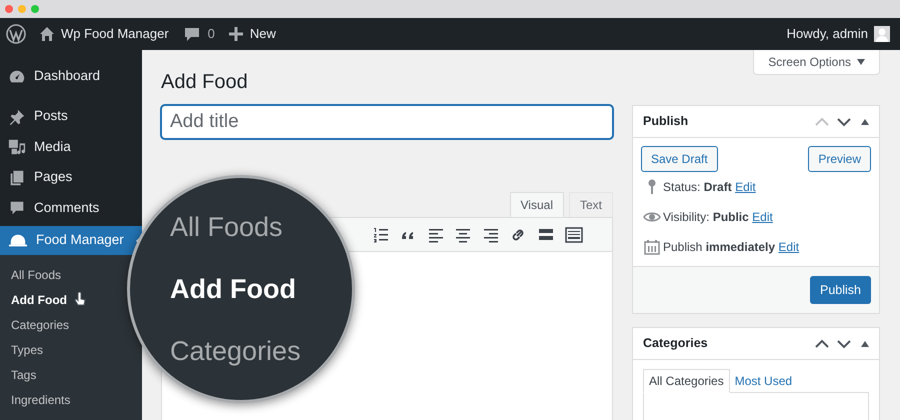  What do you see at coordinates (71, 177) in the screenshot?
I see `sidebar-item: Pages` at bounding box center [71, 177].